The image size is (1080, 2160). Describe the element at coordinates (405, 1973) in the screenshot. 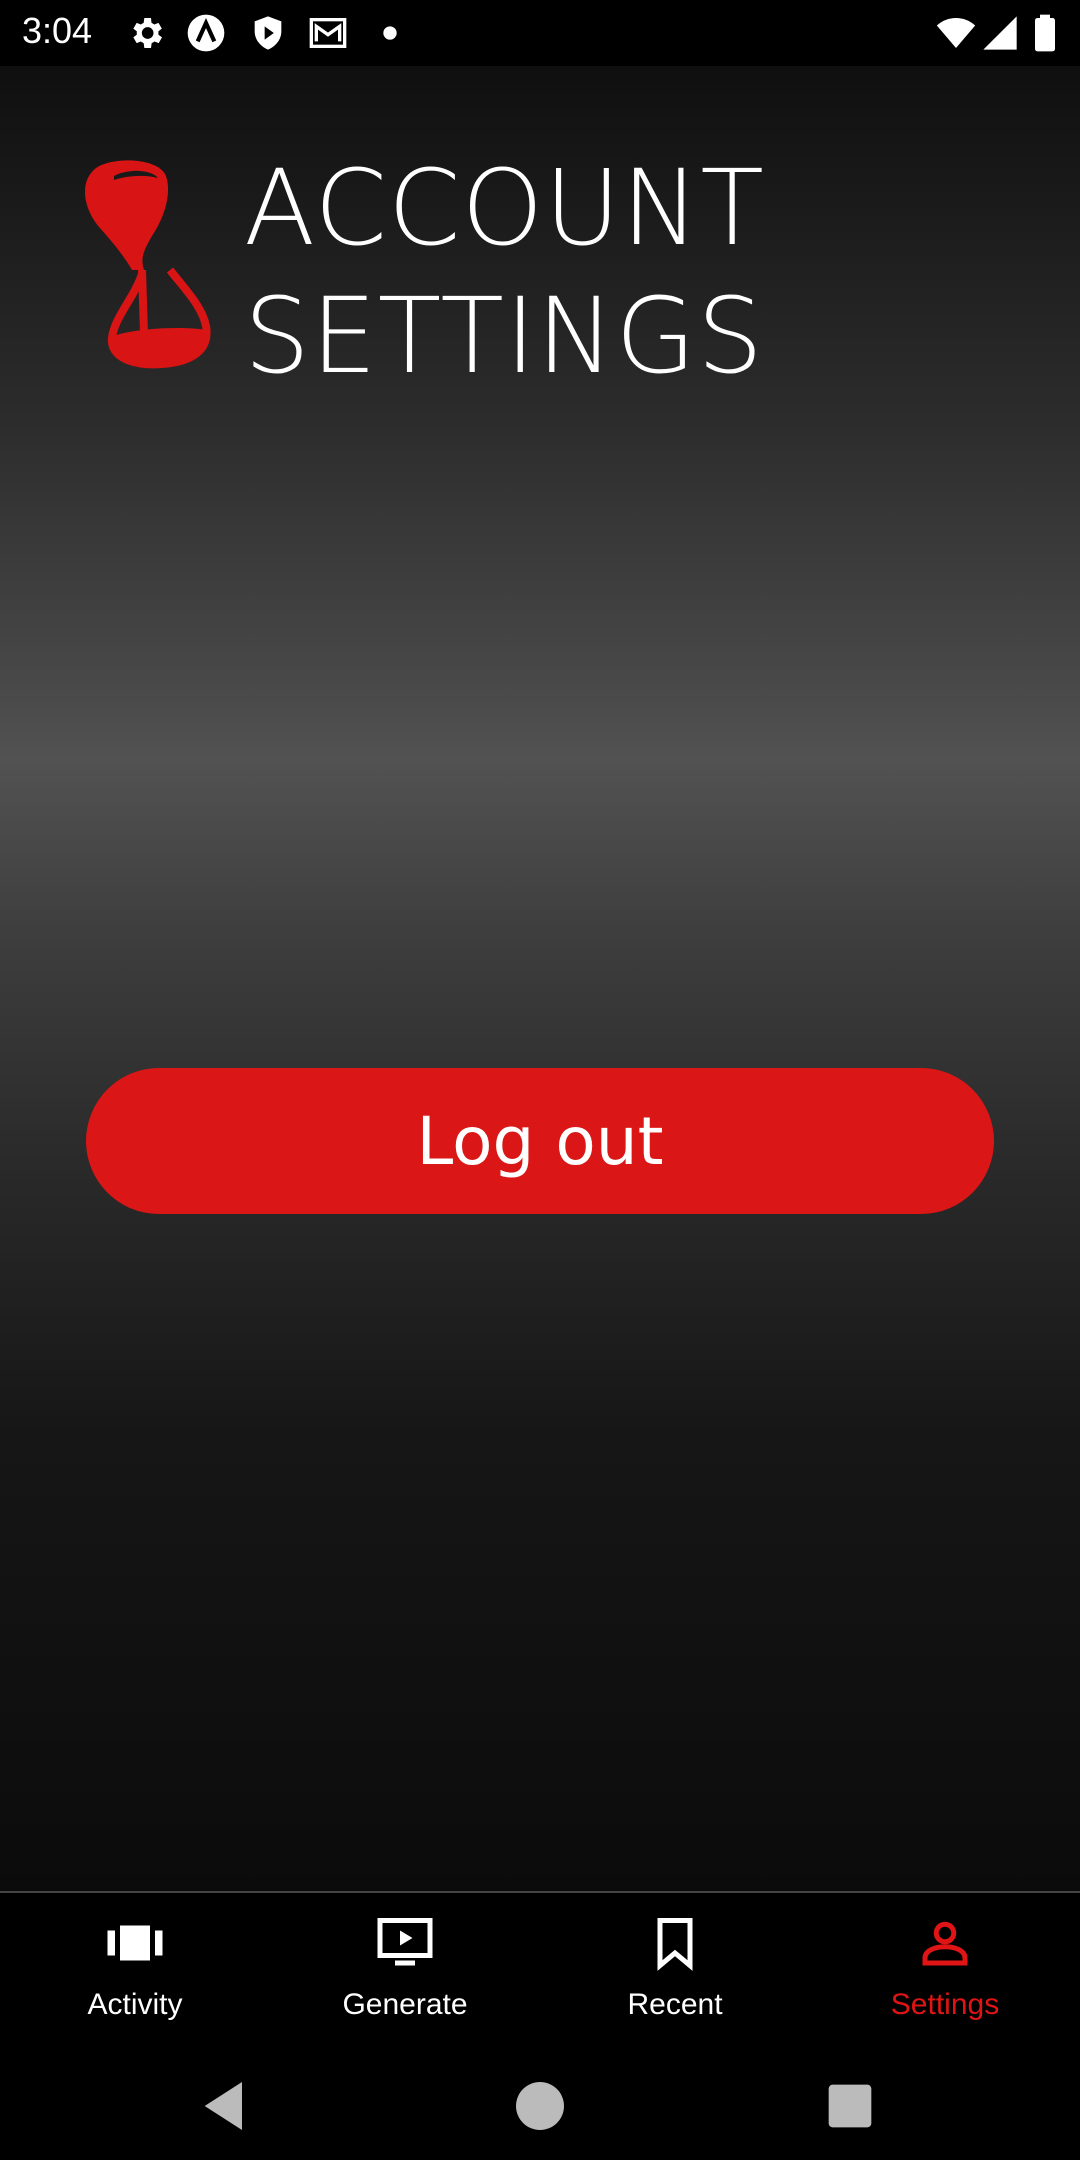

I see `nav-item-generate: Generate` at that location.